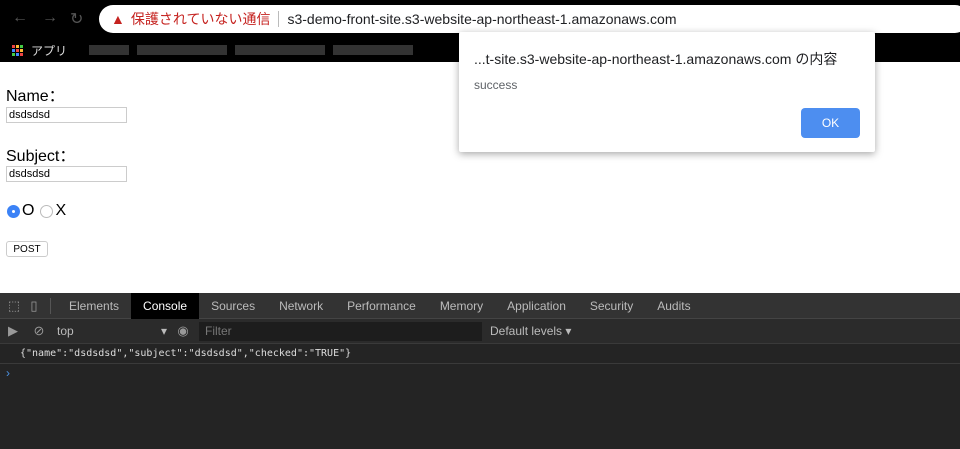 The height and width of the screenshot is (449, 960). What do you see at coordinates (461, 306) in the screenshot?
I see `tab-memory: Memory` at bounding box center [461, 306].